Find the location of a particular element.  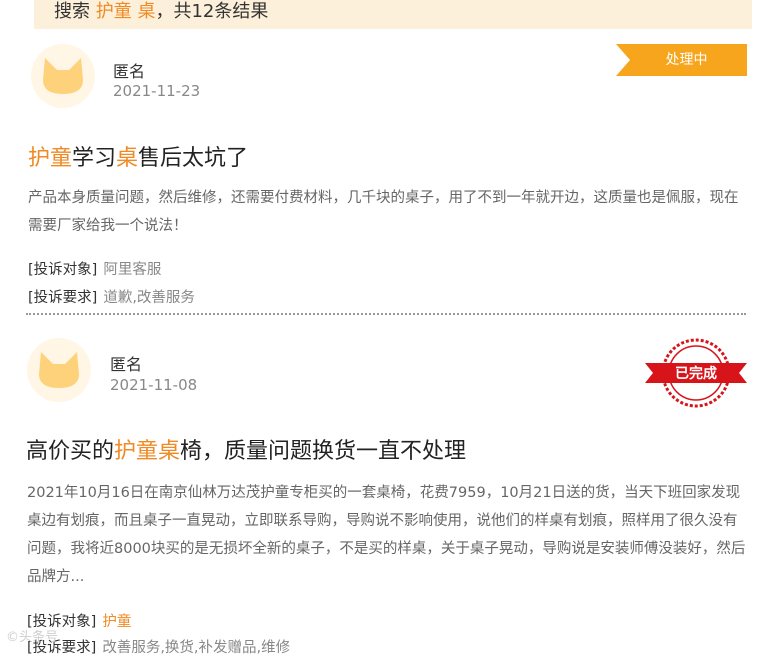

completed-stamp-icon: 已完成 is located at coordinates (696, 373).